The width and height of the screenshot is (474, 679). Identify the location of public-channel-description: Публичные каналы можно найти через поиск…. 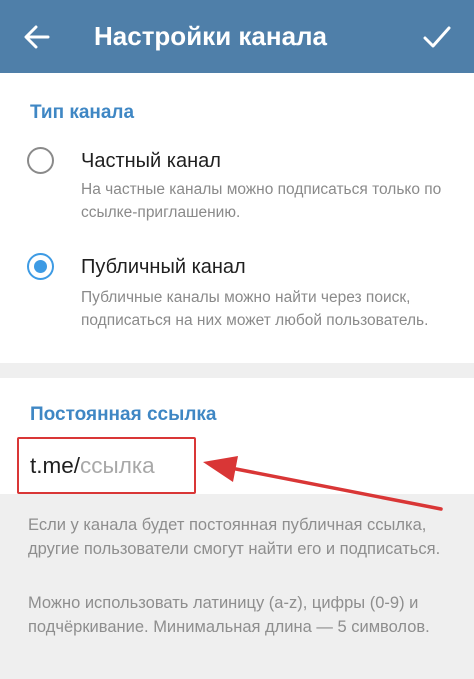
(255, 309).